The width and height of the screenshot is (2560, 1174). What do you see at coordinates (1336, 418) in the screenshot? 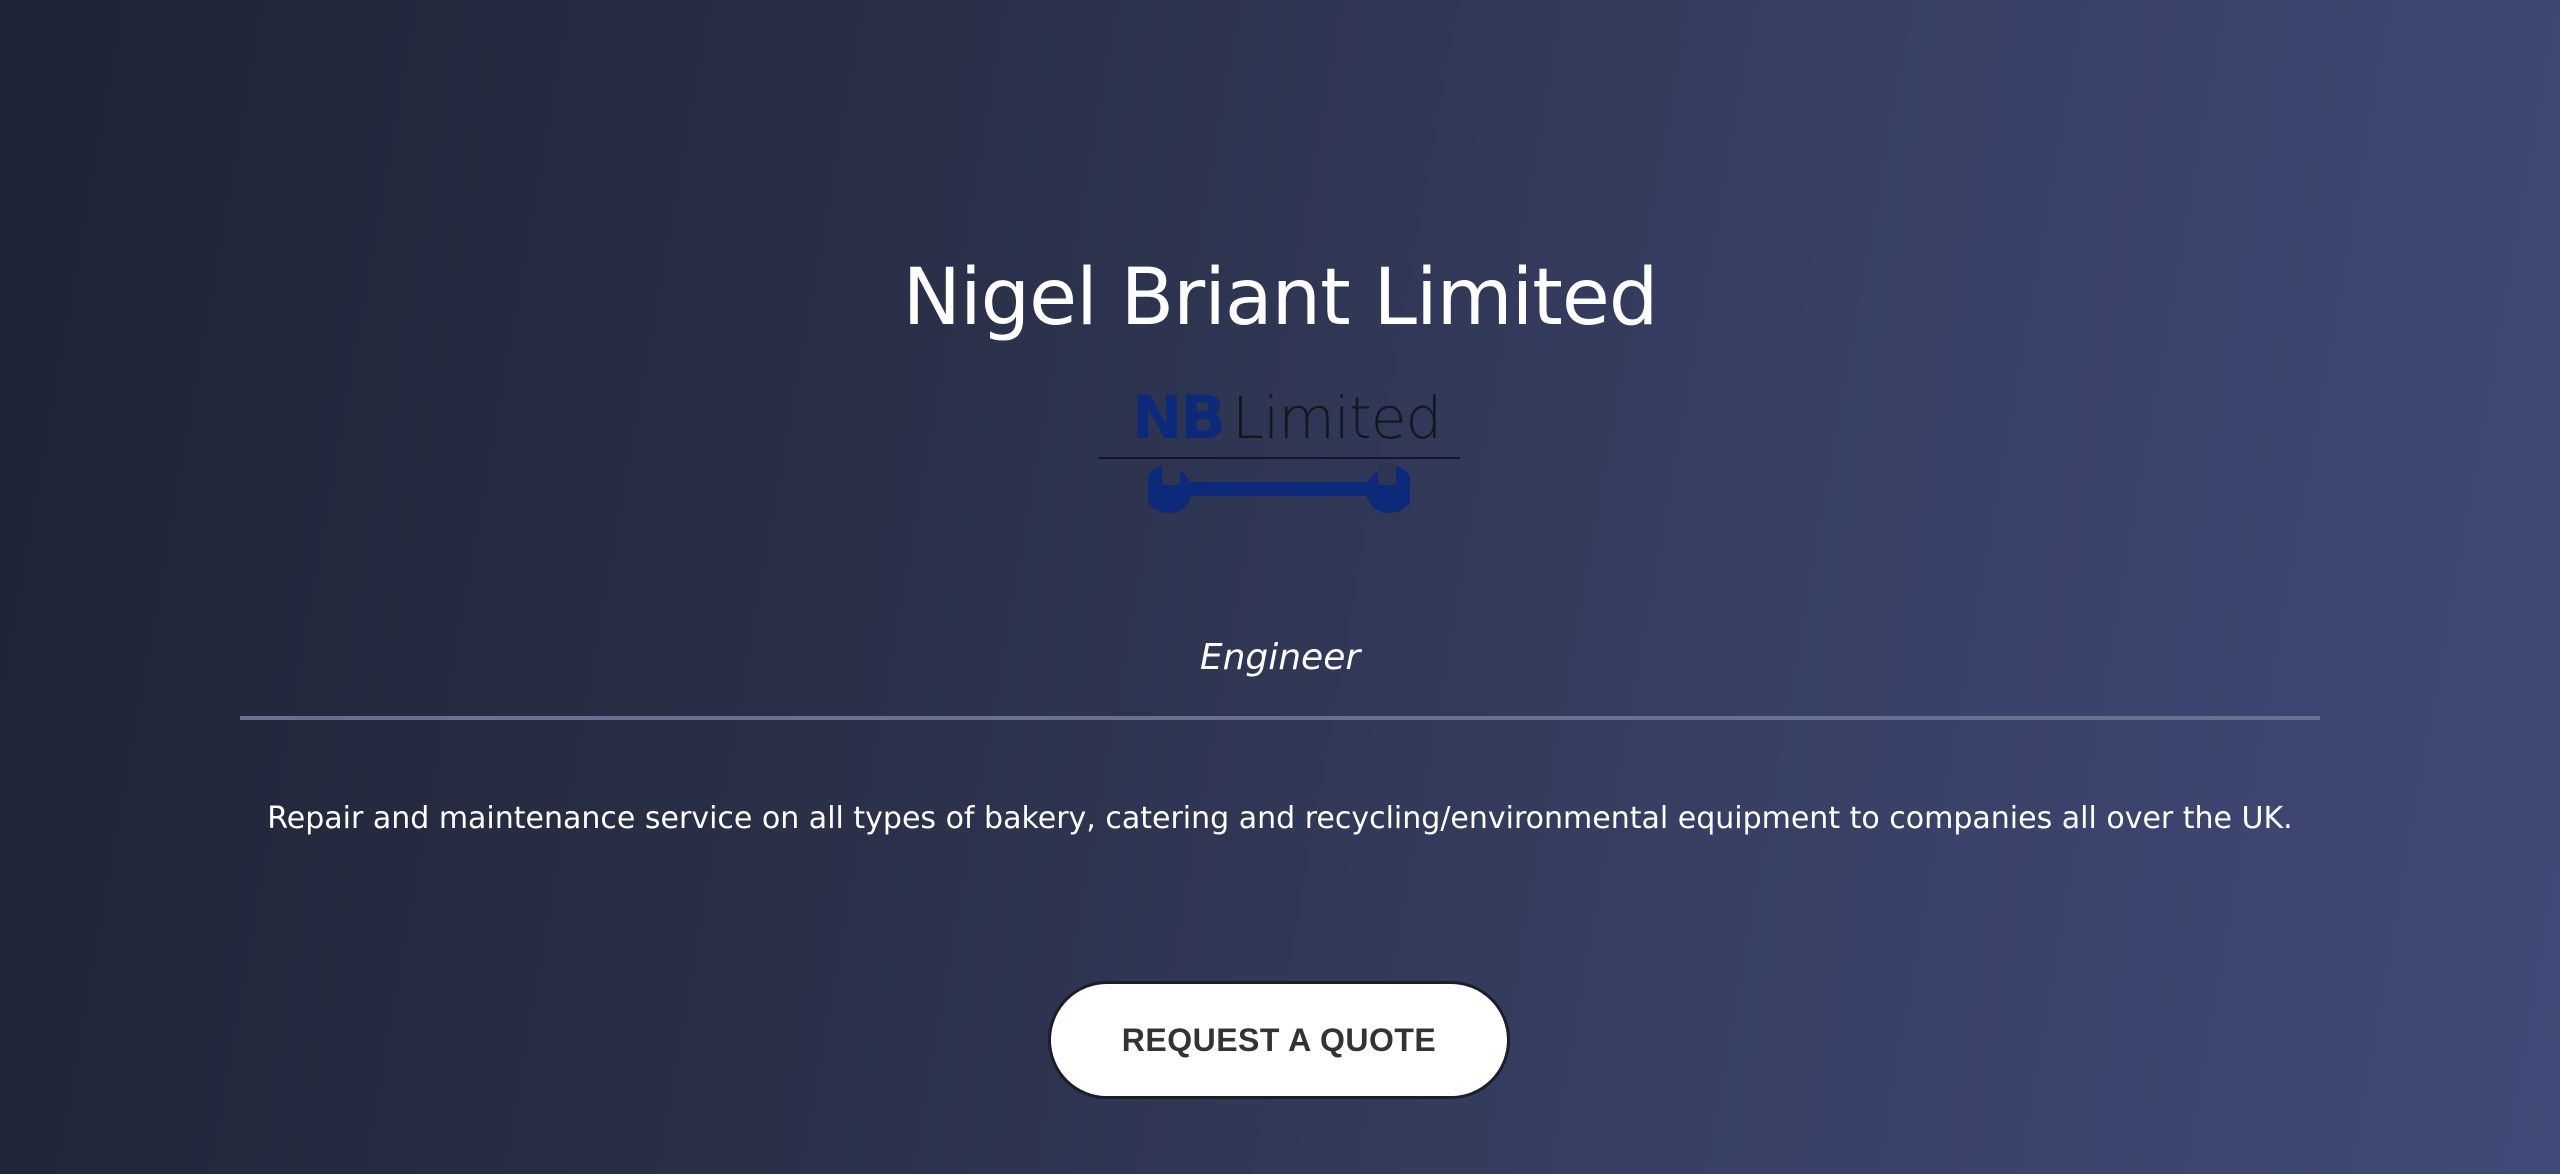
I see `logo-word: Limited` at bounding box center [1336, 418].